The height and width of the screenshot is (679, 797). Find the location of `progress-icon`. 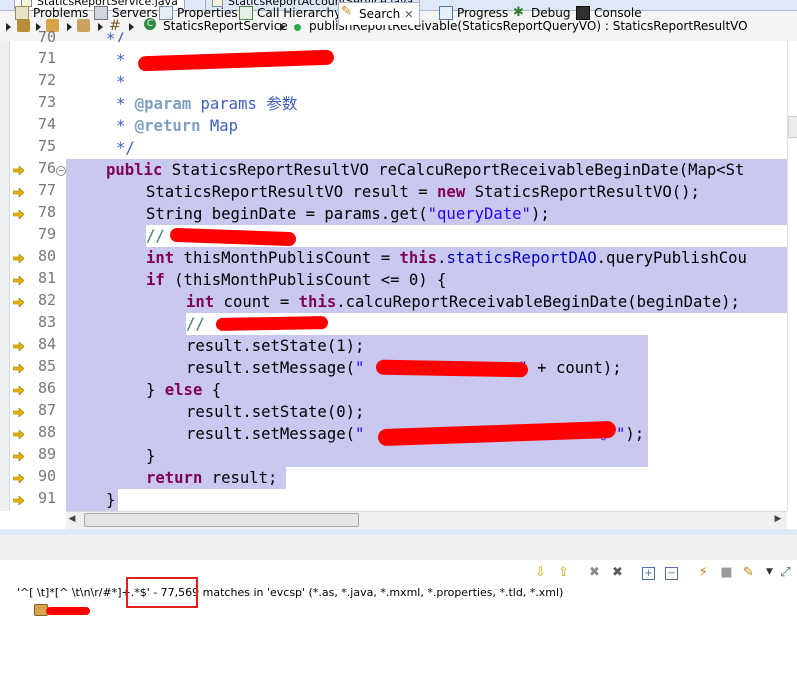

progress-icon is located at coordinates (446, 13).